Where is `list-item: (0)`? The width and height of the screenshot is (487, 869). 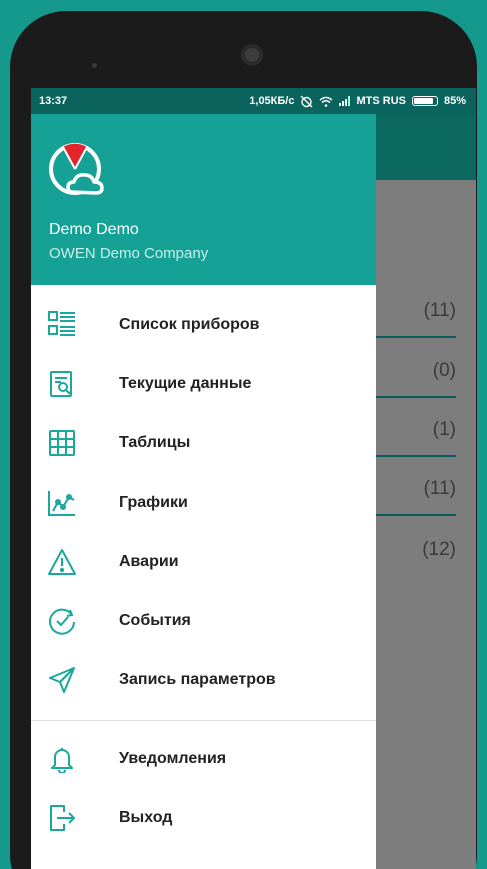
list-item: (0) is located at coordinates (411, 369).